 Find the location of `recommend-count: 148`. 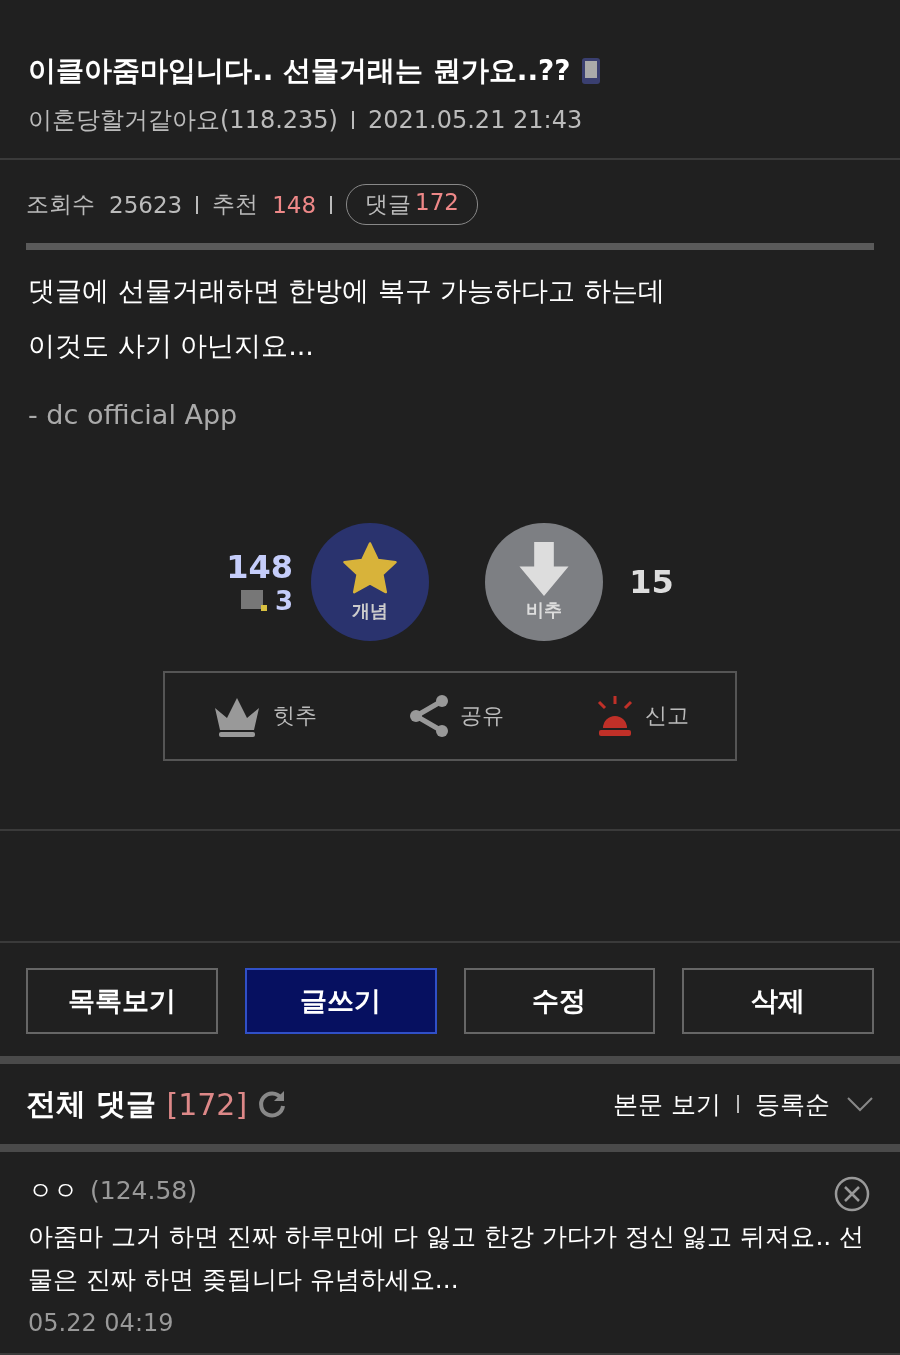

recommend-count: 148 is located at coordinates (294, 204).